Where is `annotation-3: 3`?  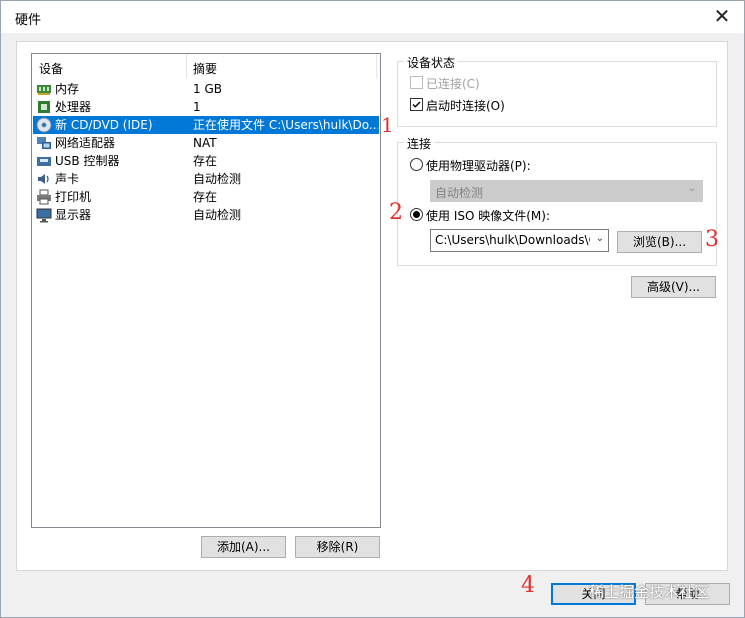
annotation-3: 3 is located at coordinates (712, 239).